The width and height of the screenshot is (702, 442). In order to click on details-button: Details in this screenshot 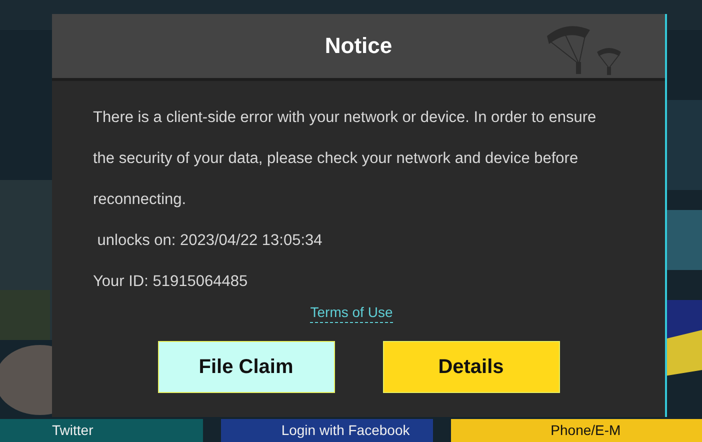, I will do `click(471, 367)`.